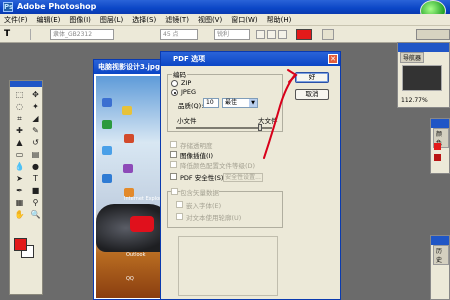 The image size is (450, 300). Describe the element at coordinates (177, 20) in the screenshot. I see `menu-filter: 滤镜(T)` at that location.